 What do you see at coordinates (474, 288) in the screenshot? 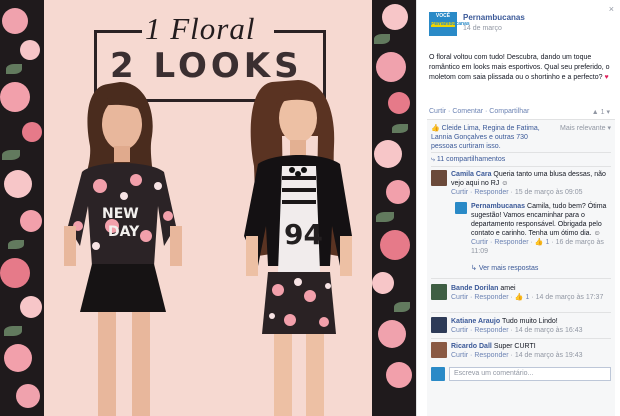
I see `comment-author: Bande Dorilan` at bounding box center [474, 288].